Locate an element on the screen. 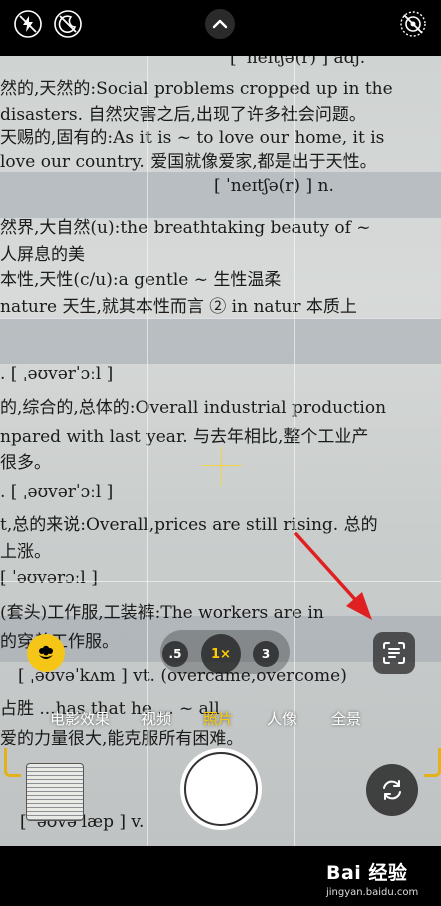  mode-video: 视频 is located at coordinates (156, 718).